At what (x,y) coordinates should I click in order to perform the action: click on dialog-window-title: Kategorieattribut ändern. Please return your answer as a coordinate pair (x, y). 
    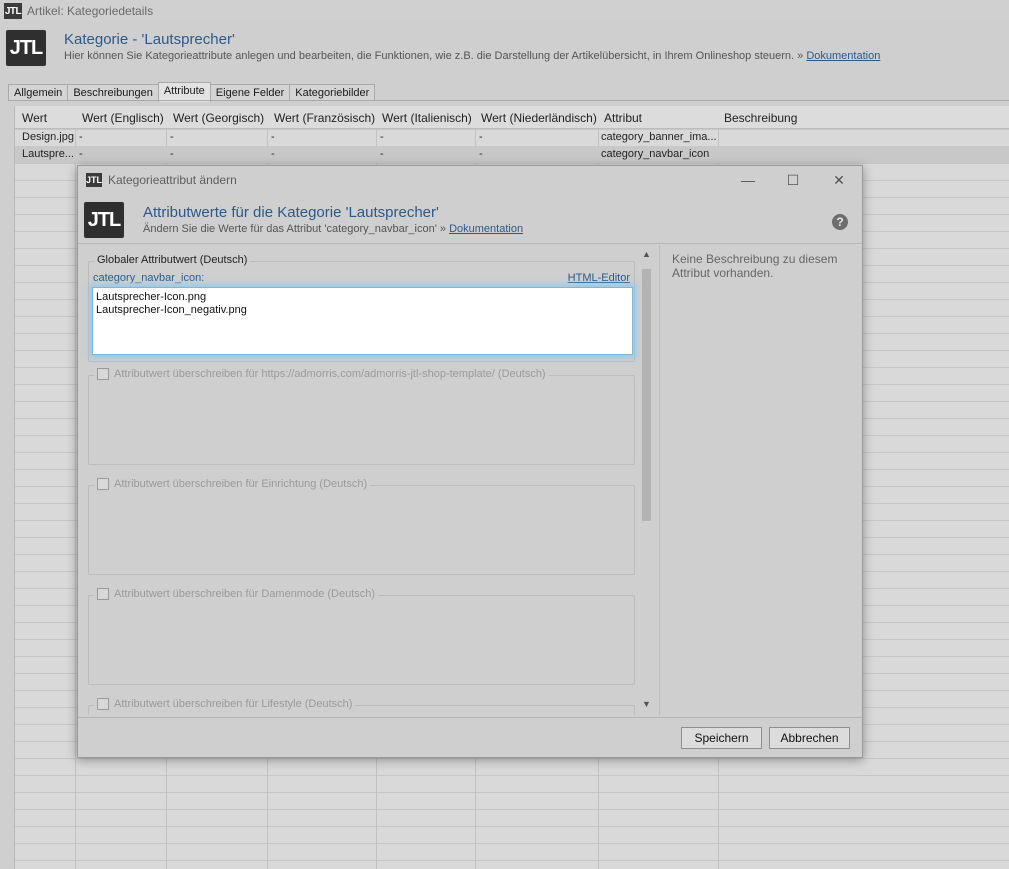
    Looking at the image, I should click on (172, 180).